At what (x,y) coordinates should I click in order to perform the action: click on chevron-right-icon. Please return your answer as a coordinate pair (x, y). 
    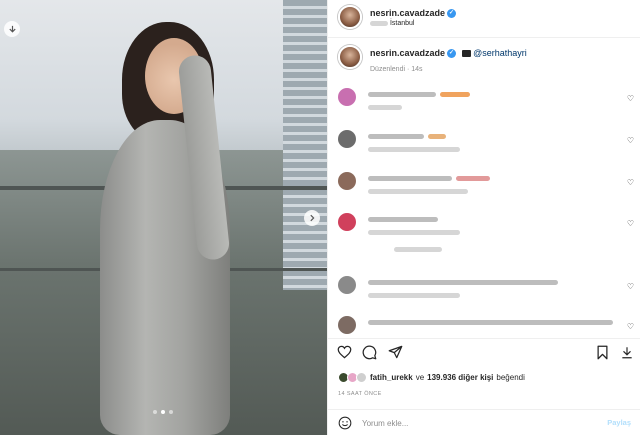
    Looking at the image, I should click on (312, 218).